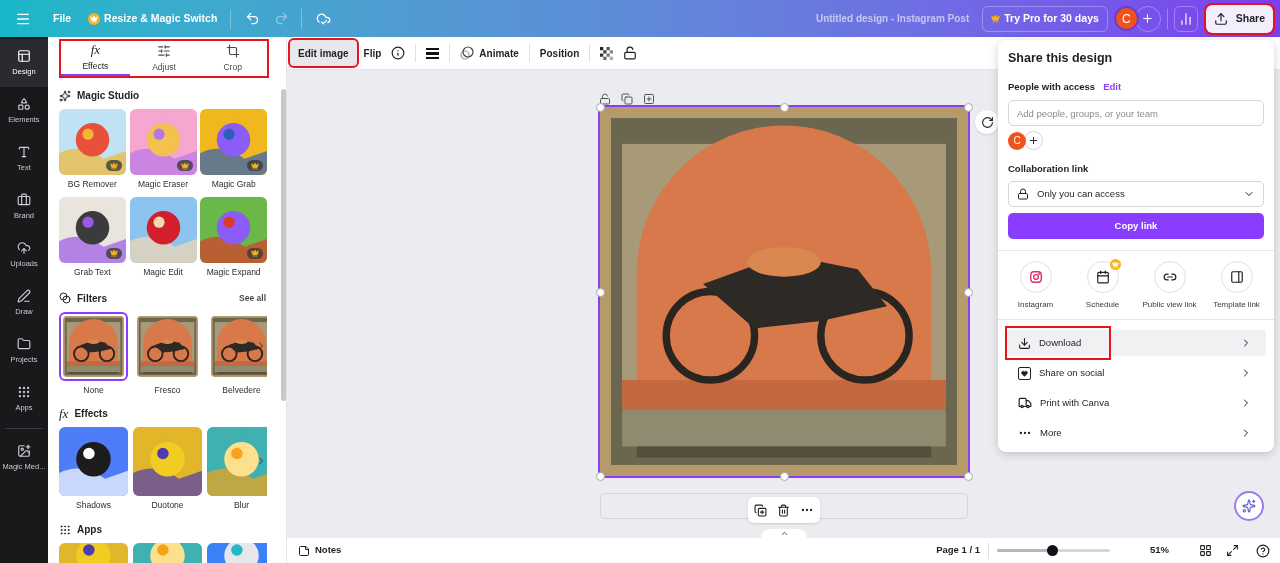 This screenshot has width=1280, height=563. I want to click on animate-button: Animate, so click(489, 53).